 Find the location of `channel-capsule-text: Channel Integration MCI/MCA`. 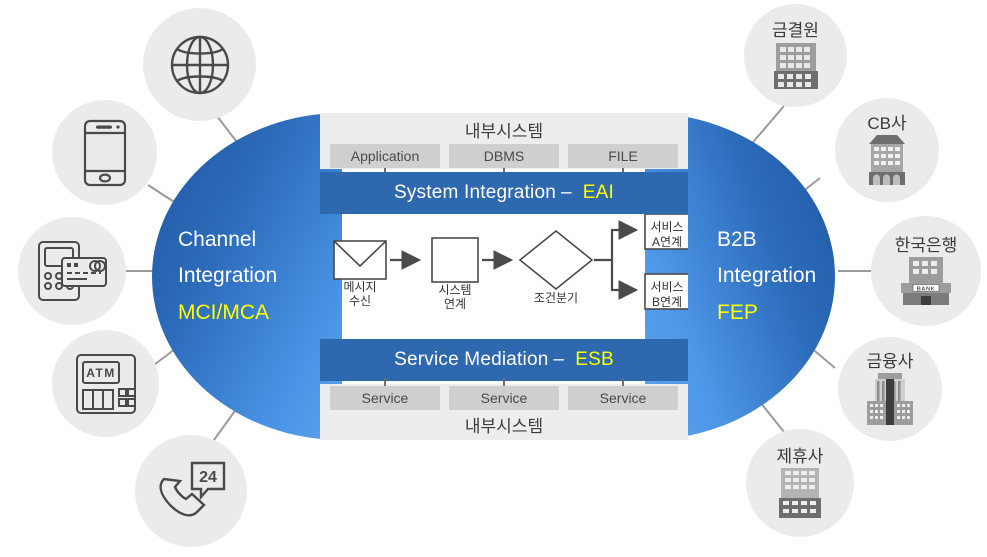

channel-capsule-text: Channel Integration MCI/MCA is located at coordinates (227, 276).